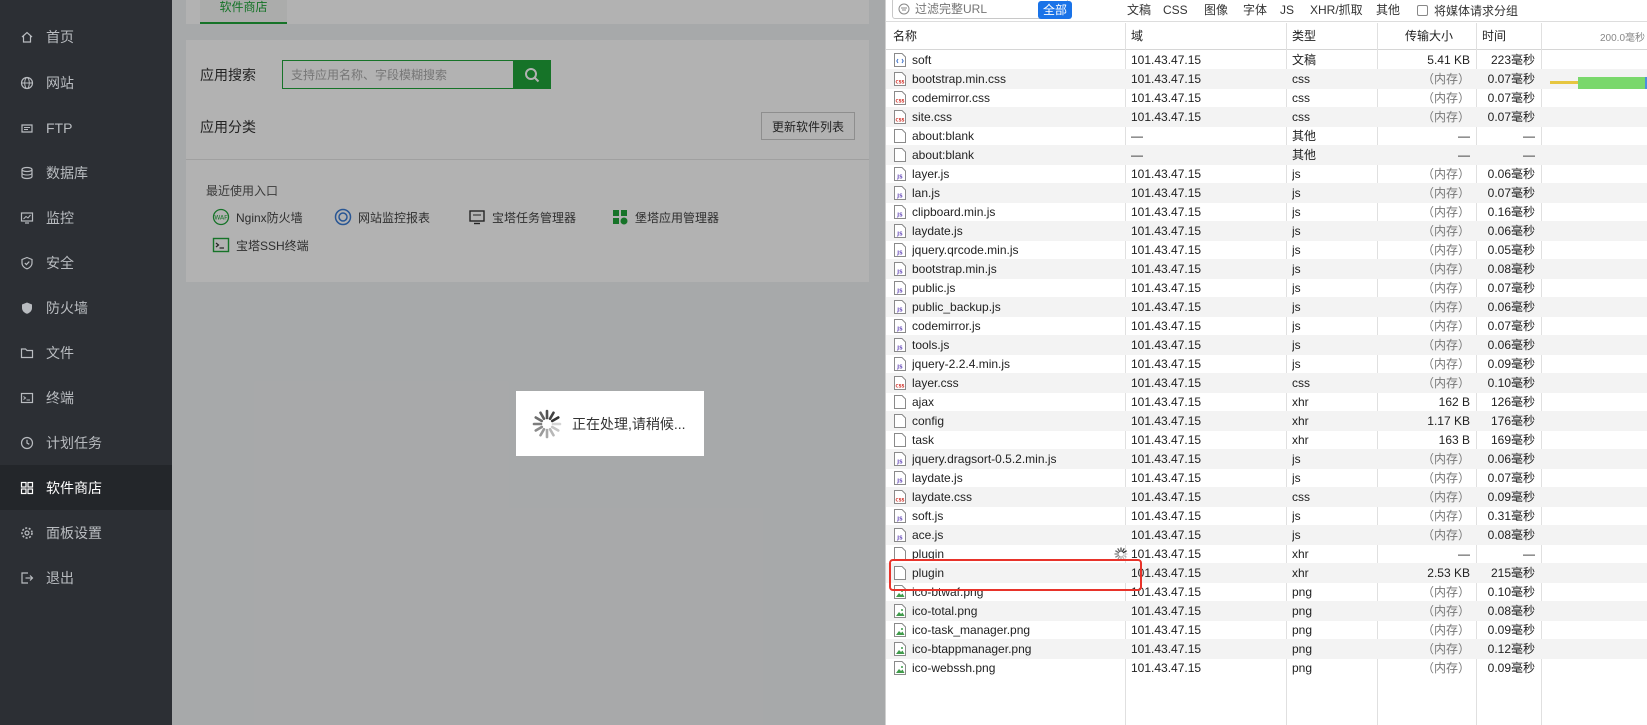  Describe the element at coordinates (86, 577) in the screenshot. I see `sidebar-item-12: 退出` at that location.